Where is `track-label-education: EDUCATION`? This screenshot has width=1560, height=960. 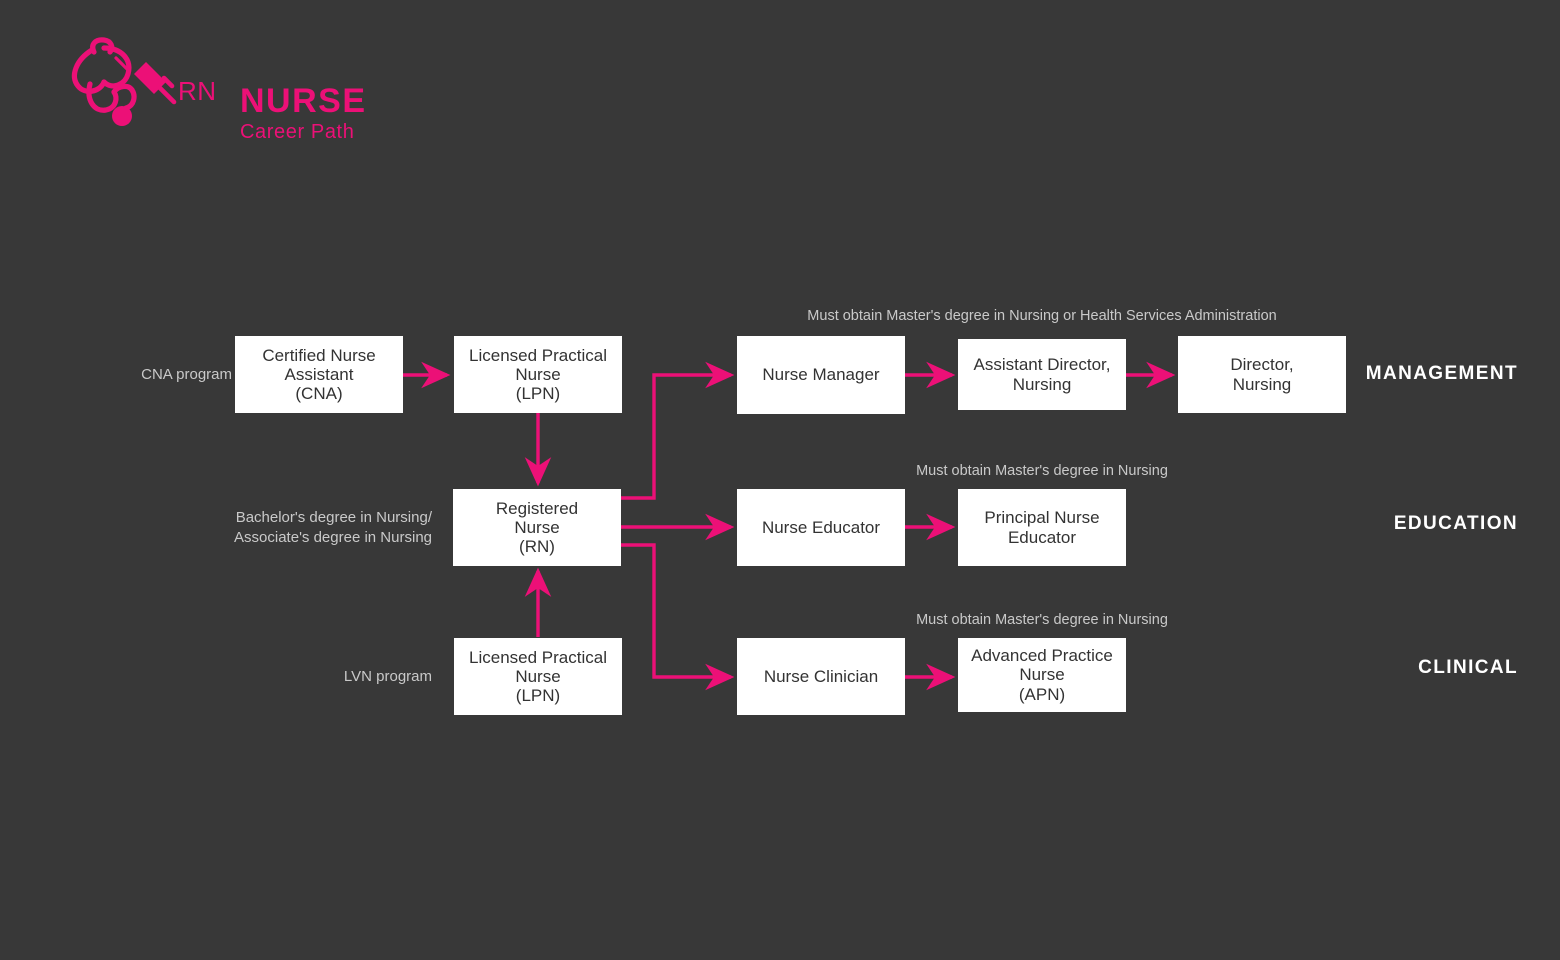 track-label-education: EDUCATION is located at coordinates (1455, 523).